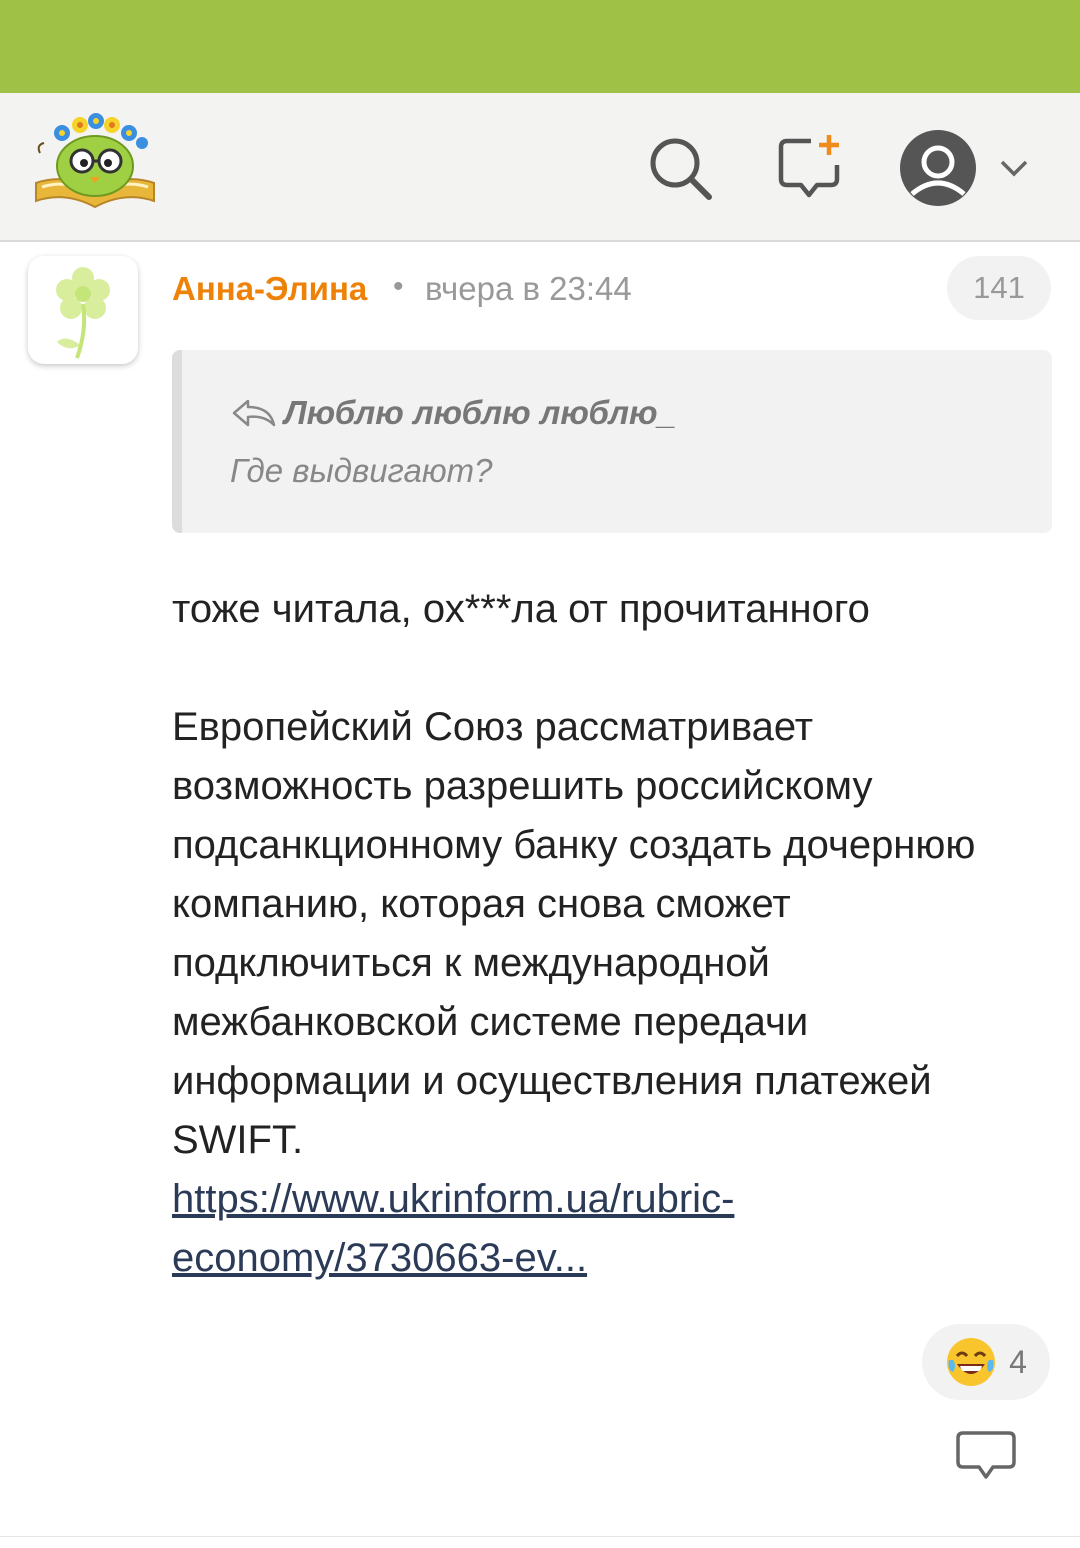  I want to click on author-name: Анна-Элина, so click(269, 289).